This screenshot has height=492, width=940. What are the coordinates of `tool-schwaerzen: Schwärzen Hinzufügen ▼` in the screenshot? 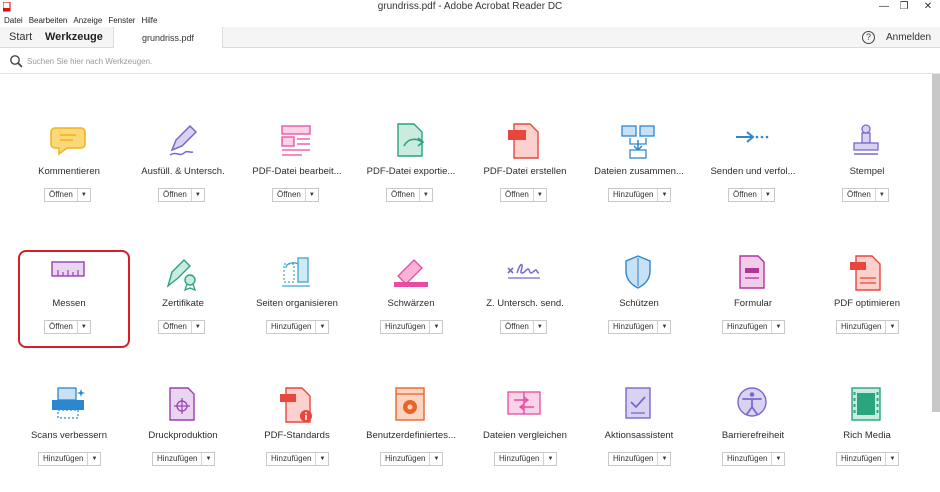 It's located at (411, 309).